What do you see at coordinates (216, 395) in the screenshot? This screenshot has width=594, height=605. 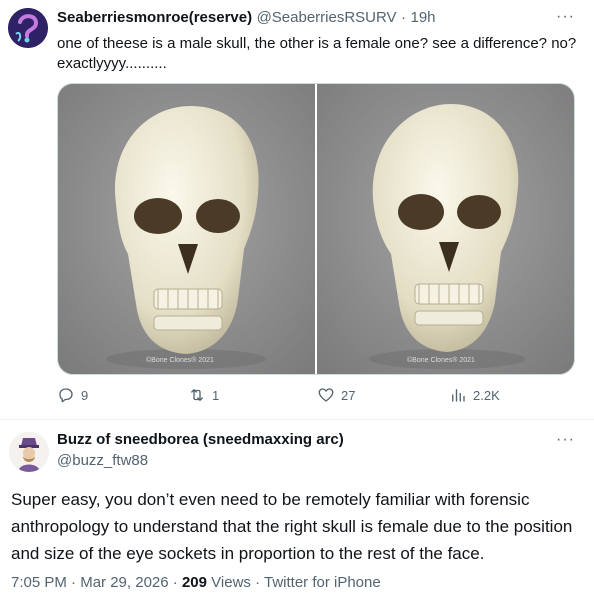 I see `repost-count: 1` at bounding box center [216, 395].